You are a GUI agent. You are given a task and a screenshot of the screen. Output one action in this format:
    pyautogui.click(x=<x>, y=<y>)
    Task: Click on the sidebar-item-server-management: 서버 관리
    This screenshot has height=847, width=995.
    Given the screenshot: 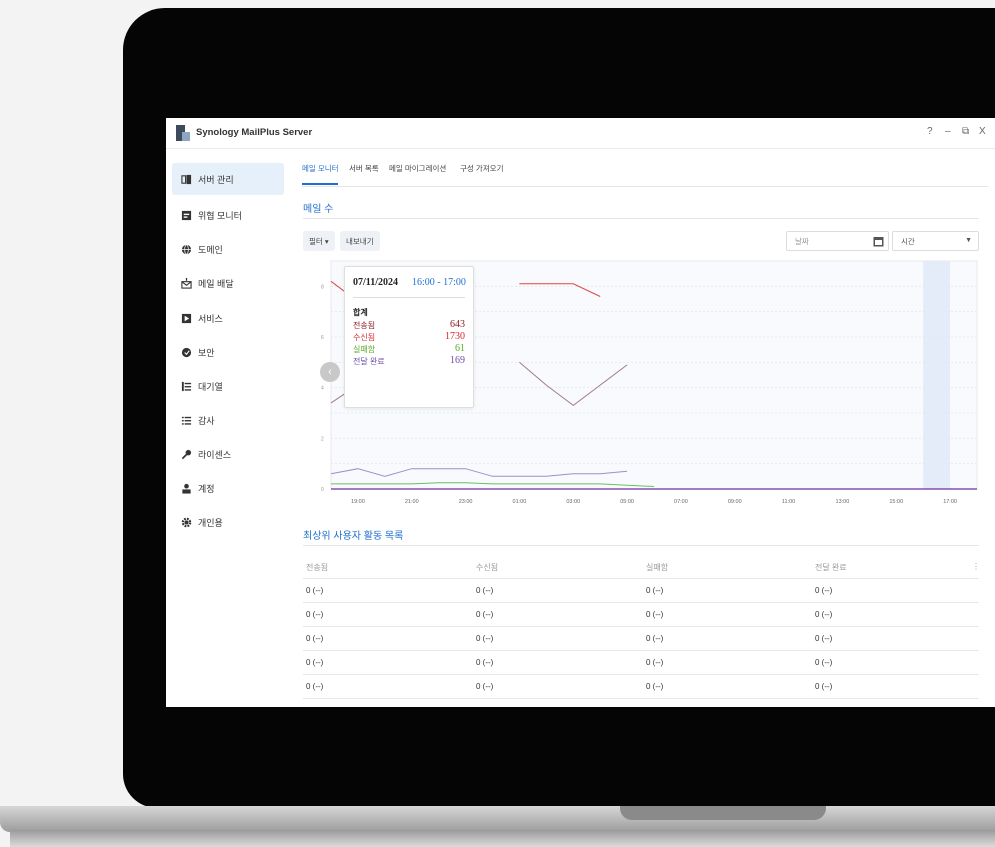 What is the action you would take?
    pyautogui.click(x=228, y=179)
    